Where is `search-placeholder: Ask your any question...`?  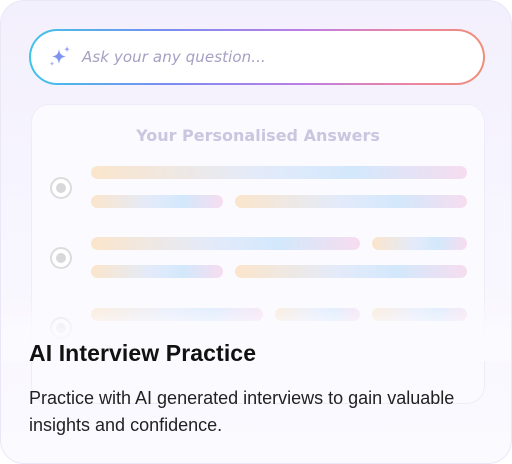 search-placeholder: Ask your any question... is located at coordinates (174, 57).